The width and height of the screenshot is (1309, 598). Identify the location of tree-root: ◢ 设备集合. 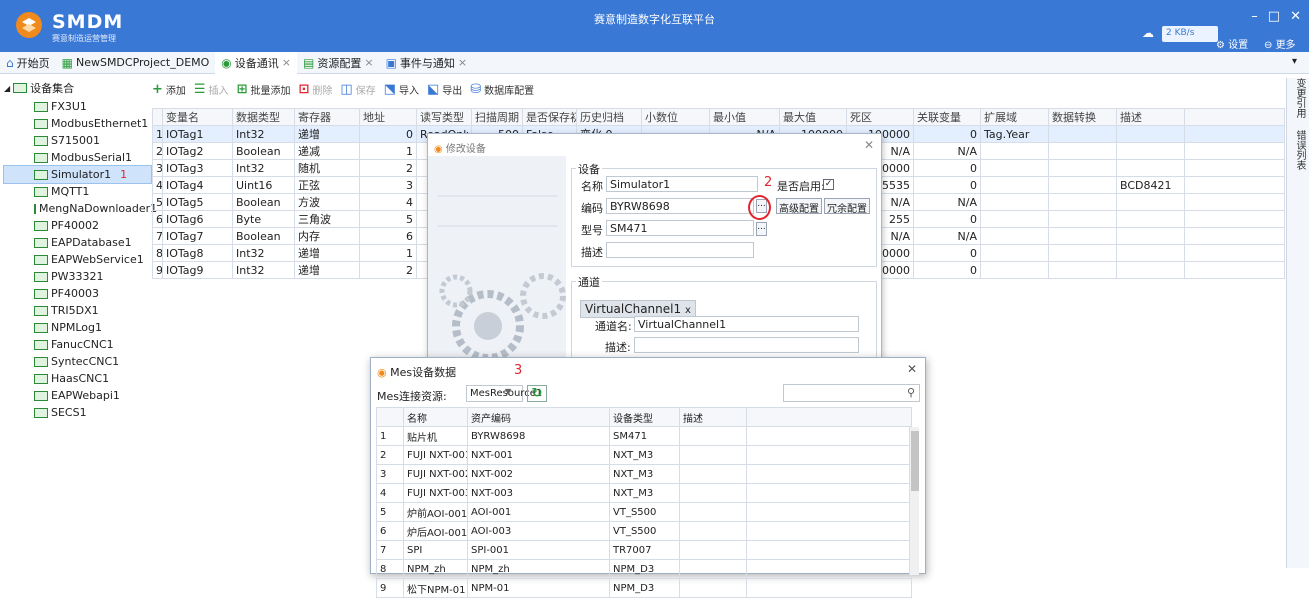
(77, 88).